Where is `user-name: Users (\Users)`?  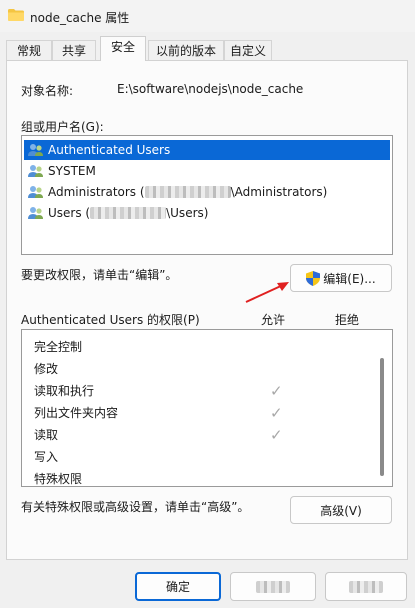 user-name: Users (\Users) is located at coordinates (128, 213).